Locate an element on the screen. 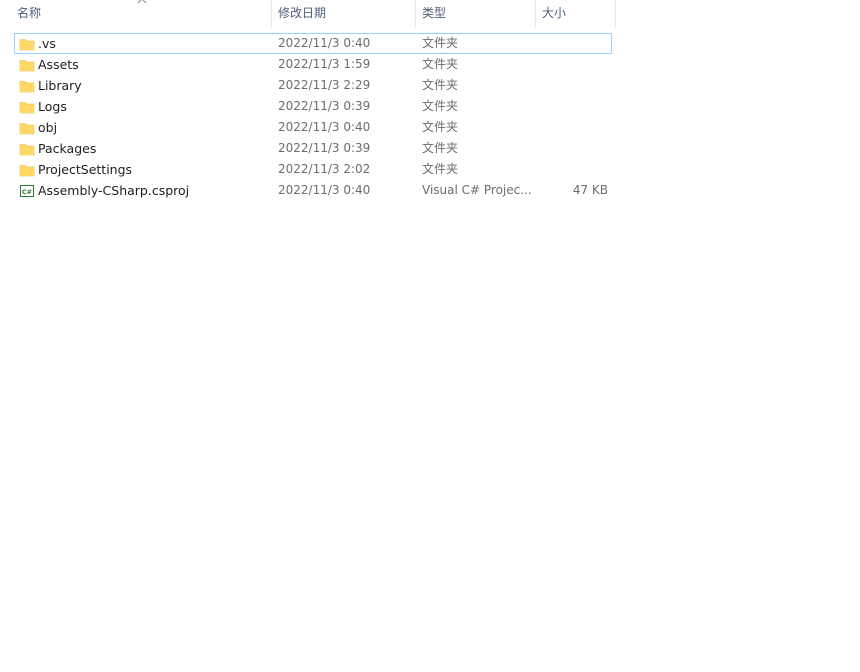 This screenshot has width=860, height=672. file-row: .vs 2022/11/3 0:40 文件夹 is located at coordinates (313, 43).